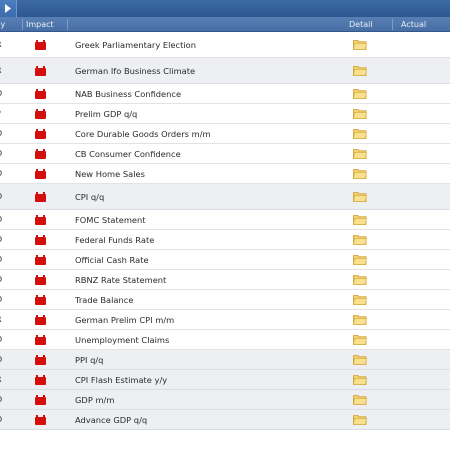 Image resolution: width=450 pixels, height=450 pixels. Describe the element at coordinates (225, 420) in the screenshot. I see `table-row: D Advance GDP q/q` at that location.